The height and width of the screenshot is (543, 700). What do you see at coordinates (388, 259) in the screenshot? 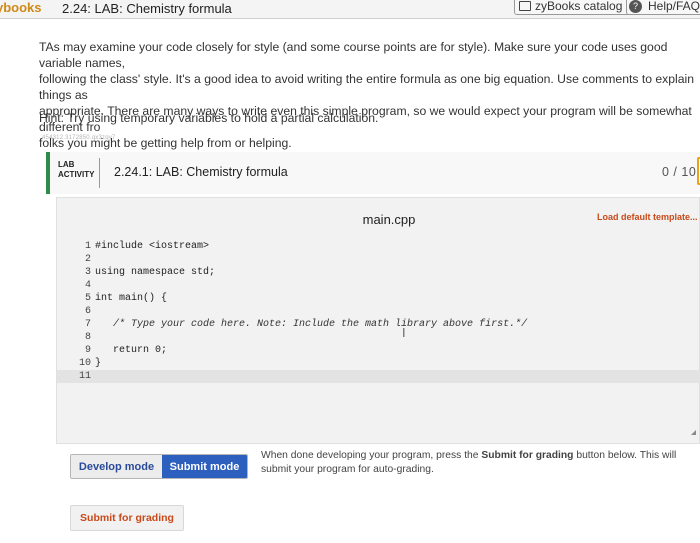
I see `code-line: 2` at bounding box center [388, 259].